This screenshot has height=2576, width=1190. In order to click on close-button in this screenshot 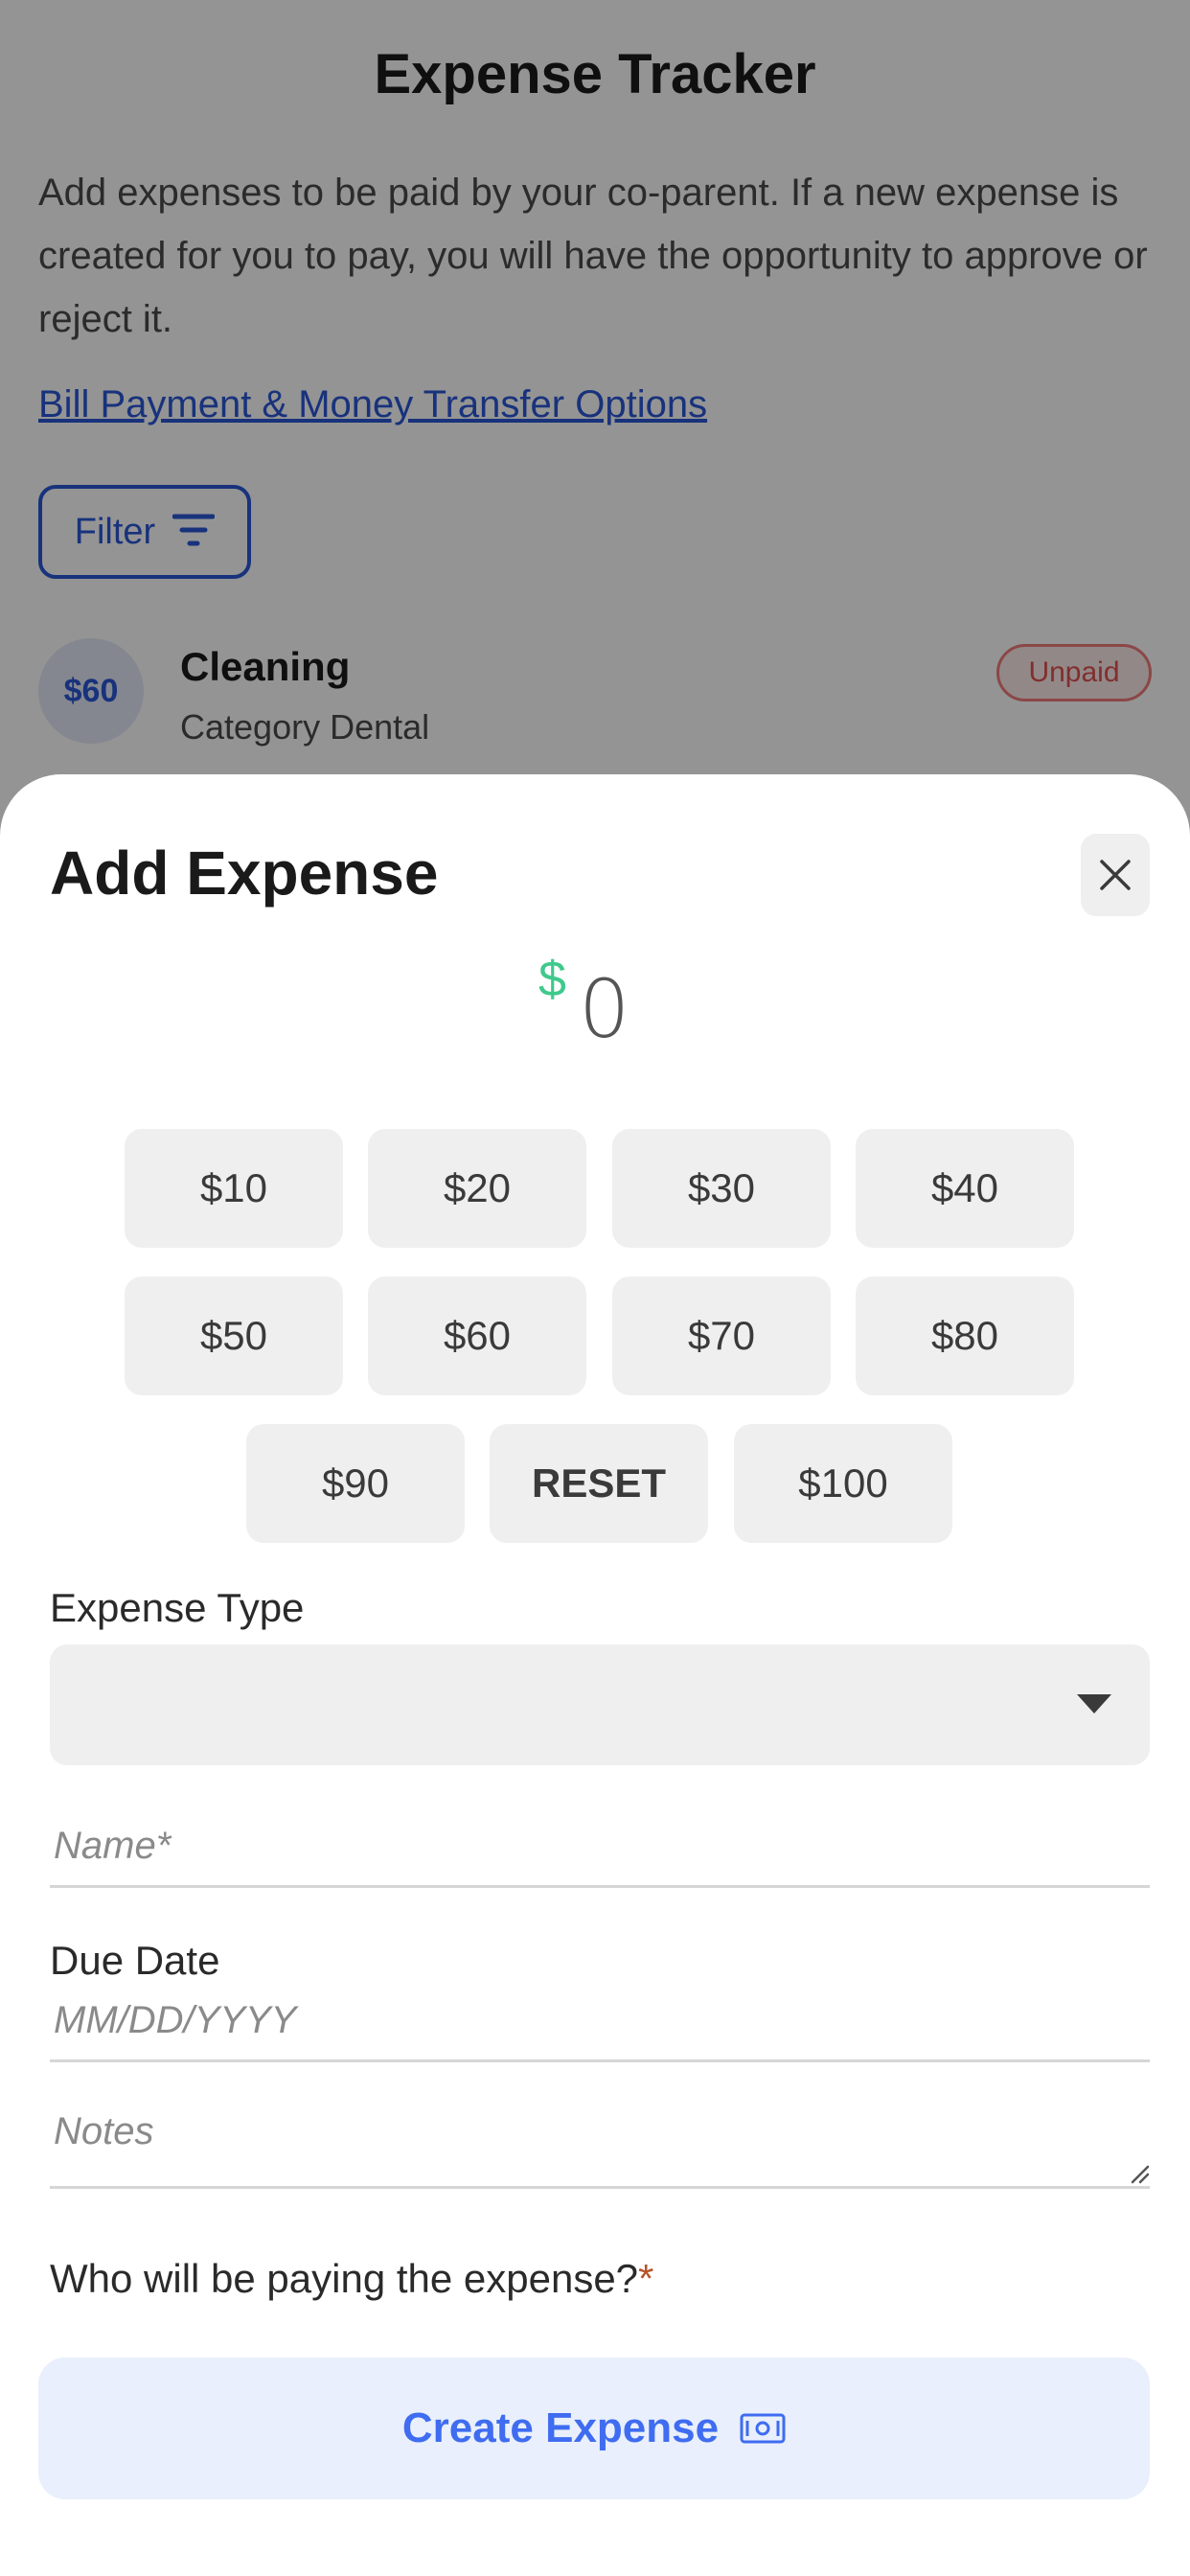, I will do `click(1115, 875)`.